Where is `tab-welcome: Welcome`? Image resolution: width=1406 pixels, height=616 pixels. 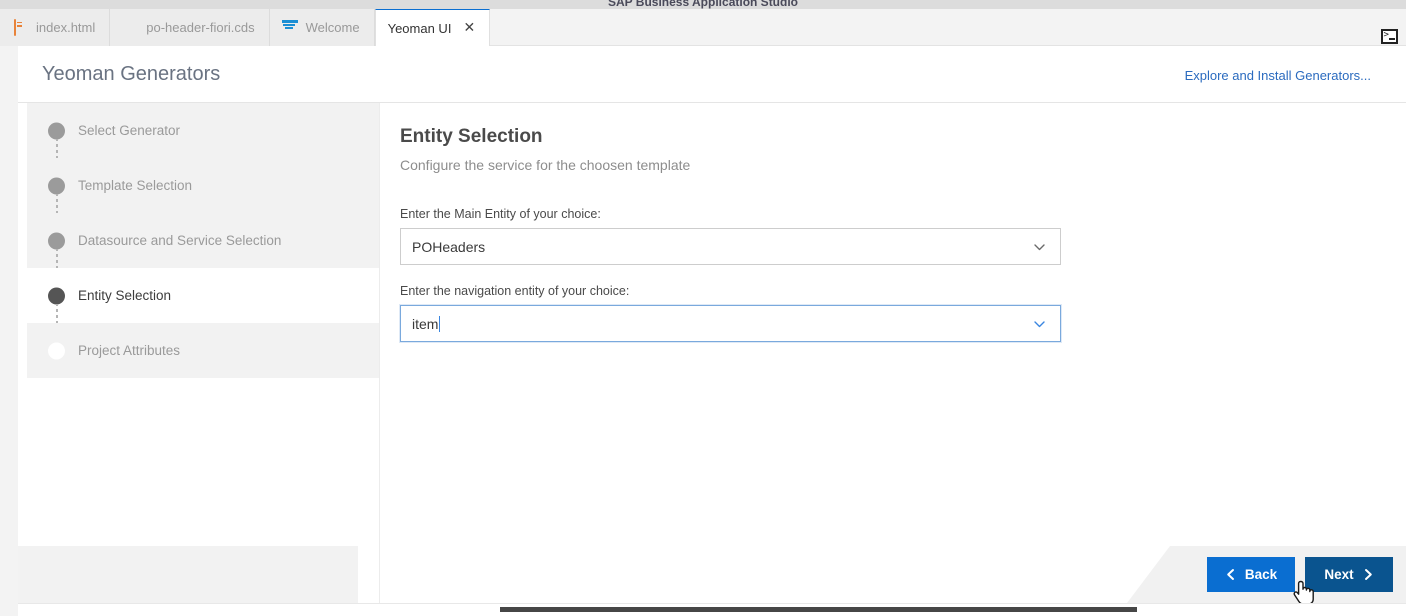 tab-welcome: Welcome is located at coordinates (322, 27).